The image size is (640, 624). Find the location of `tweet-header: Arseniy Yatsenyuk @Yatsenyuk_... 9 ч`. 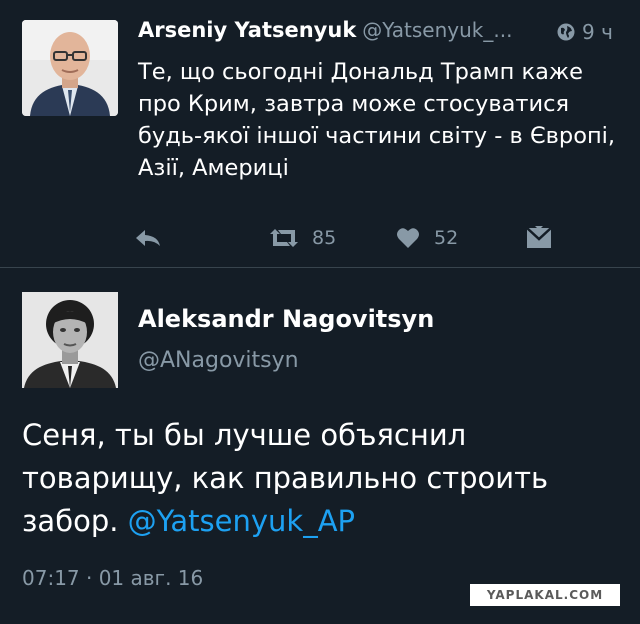

tweet-header: Arseniy Yatsenyuk @Yatsenyuk_... 9 ч is located at coordinates (383, 34).